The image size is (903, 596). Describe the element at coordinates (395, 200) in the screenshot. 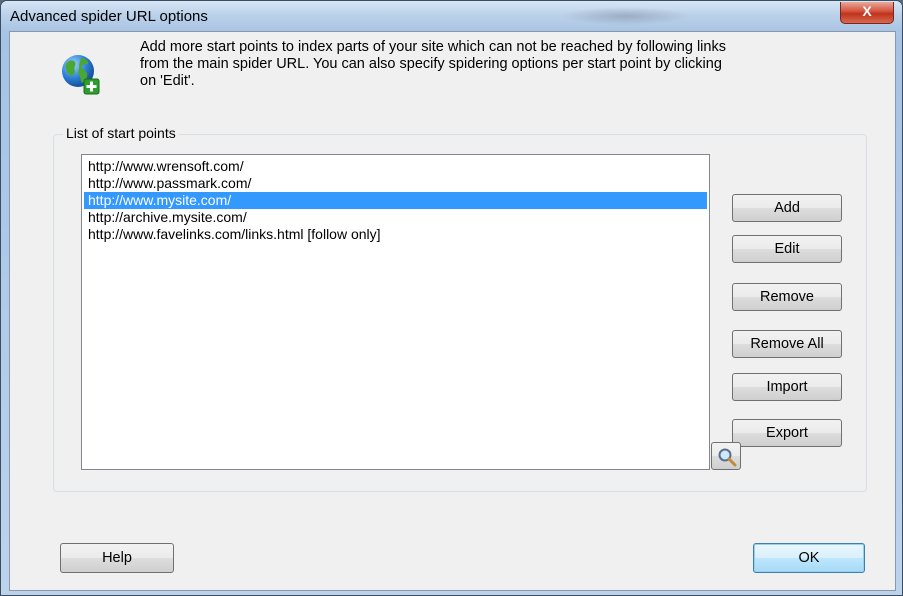

I see `list-item-selected: http://www.mysite.com/` at that location.